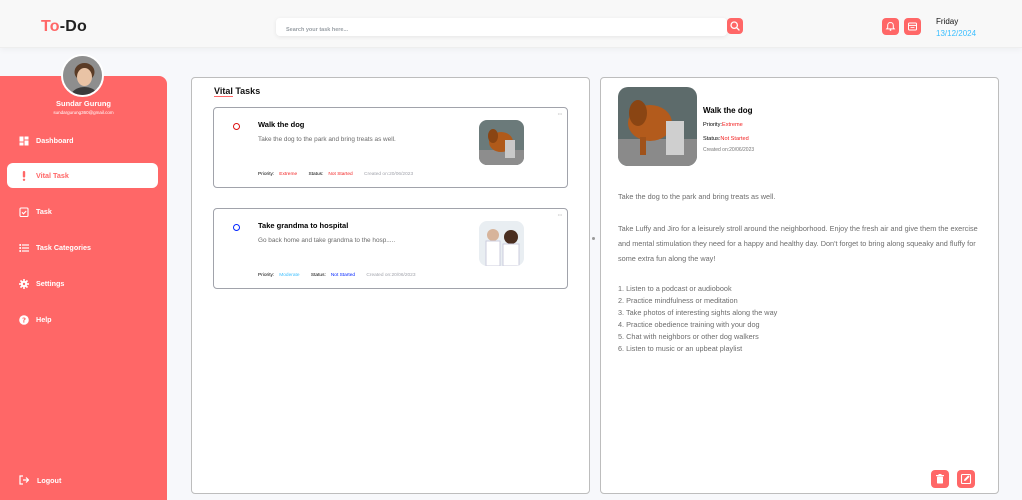 The width and height of the screenshot is (1022, 500). I want to click on panel-title-rest: Tasks, so click(246, 91).